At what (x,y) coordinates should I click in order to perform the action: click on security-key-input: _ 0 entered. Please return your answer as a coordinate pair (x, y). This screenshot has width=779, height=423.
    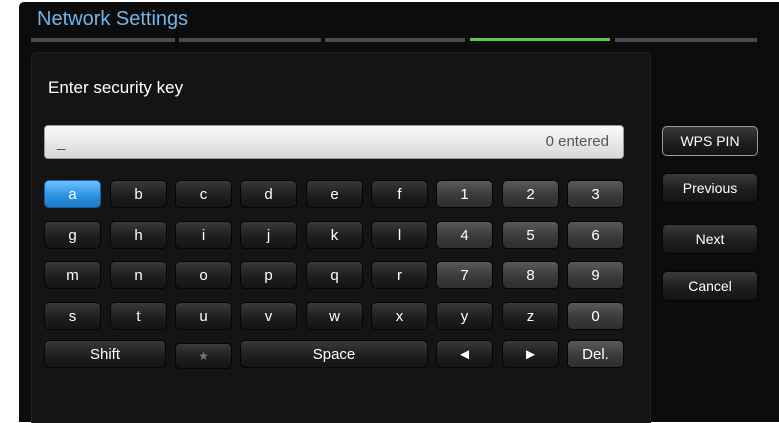
    Looking at the image, I should click on (334, 142).